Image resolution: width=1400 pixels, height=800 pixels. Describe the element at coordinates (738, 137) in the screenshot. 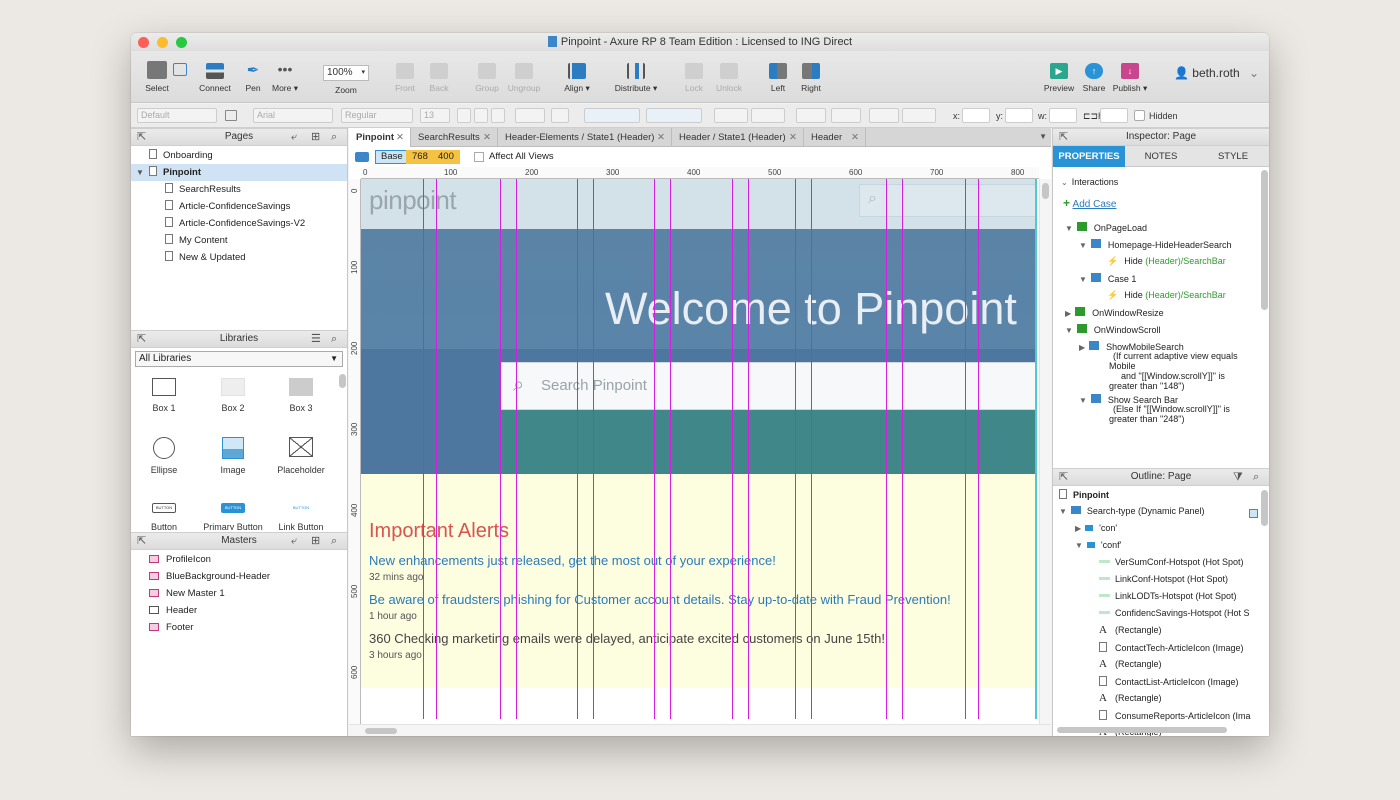

I see `tab-header-state1: Header / State1 (Header) ✕` at that location.